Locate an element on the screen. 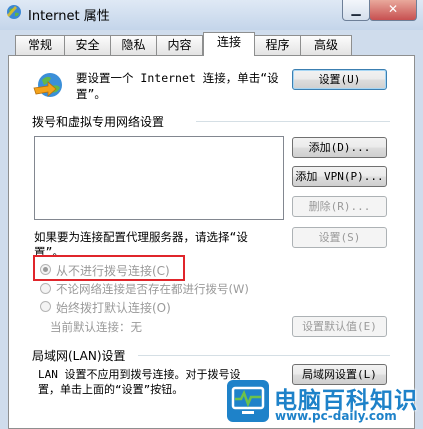 The image size is (423, 429). globe-connection-icon is located at coordinates (49, 85).